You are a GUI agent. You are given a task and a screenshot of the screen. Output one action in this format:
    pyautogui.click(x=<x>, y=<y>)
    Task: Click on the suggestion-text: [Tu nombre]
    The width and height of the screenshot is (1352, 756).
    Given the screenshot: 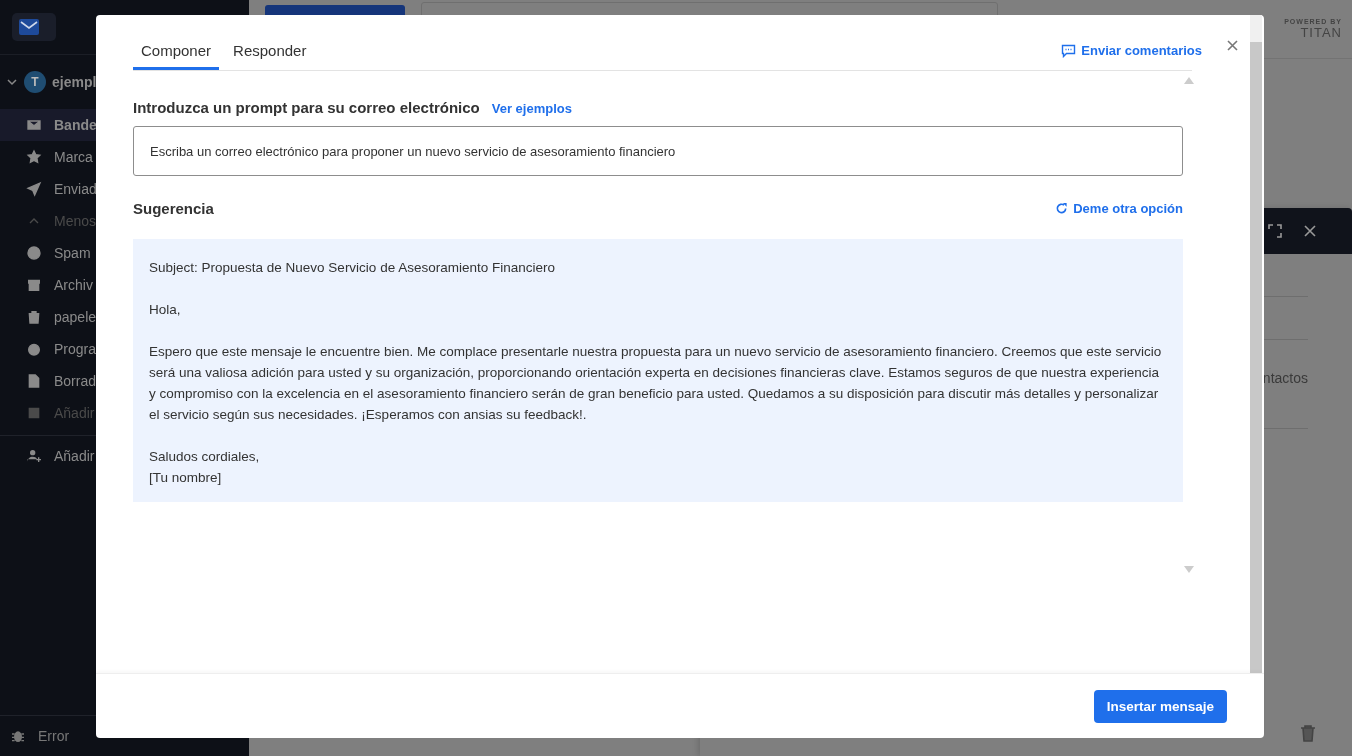 What is the action you would take?
    pyautogui.click(x=186, y=478)
    